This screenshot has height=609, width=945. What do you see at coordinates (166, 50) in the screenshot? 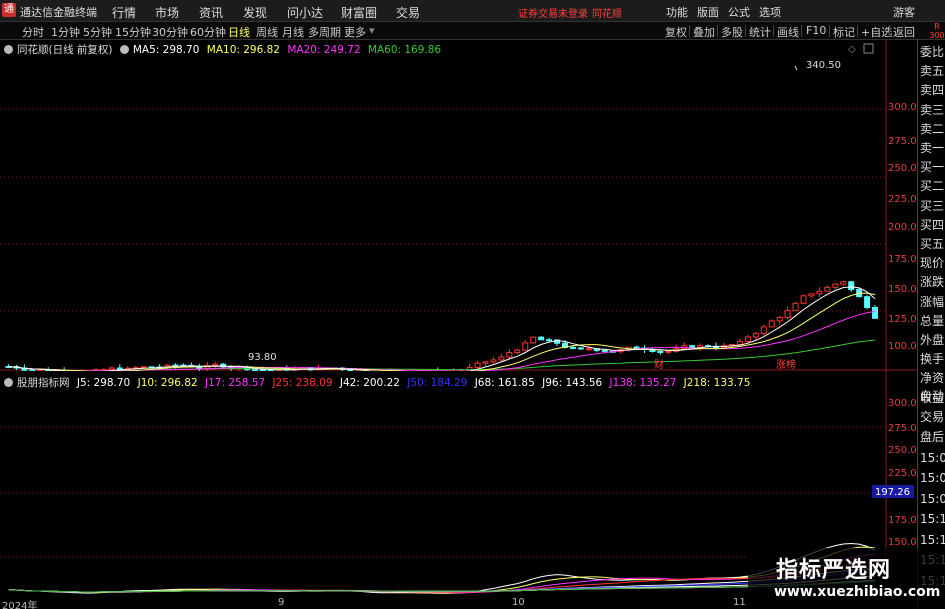
I see `ma5-label: MA5: 298.70` at bounding box center [166, 50].